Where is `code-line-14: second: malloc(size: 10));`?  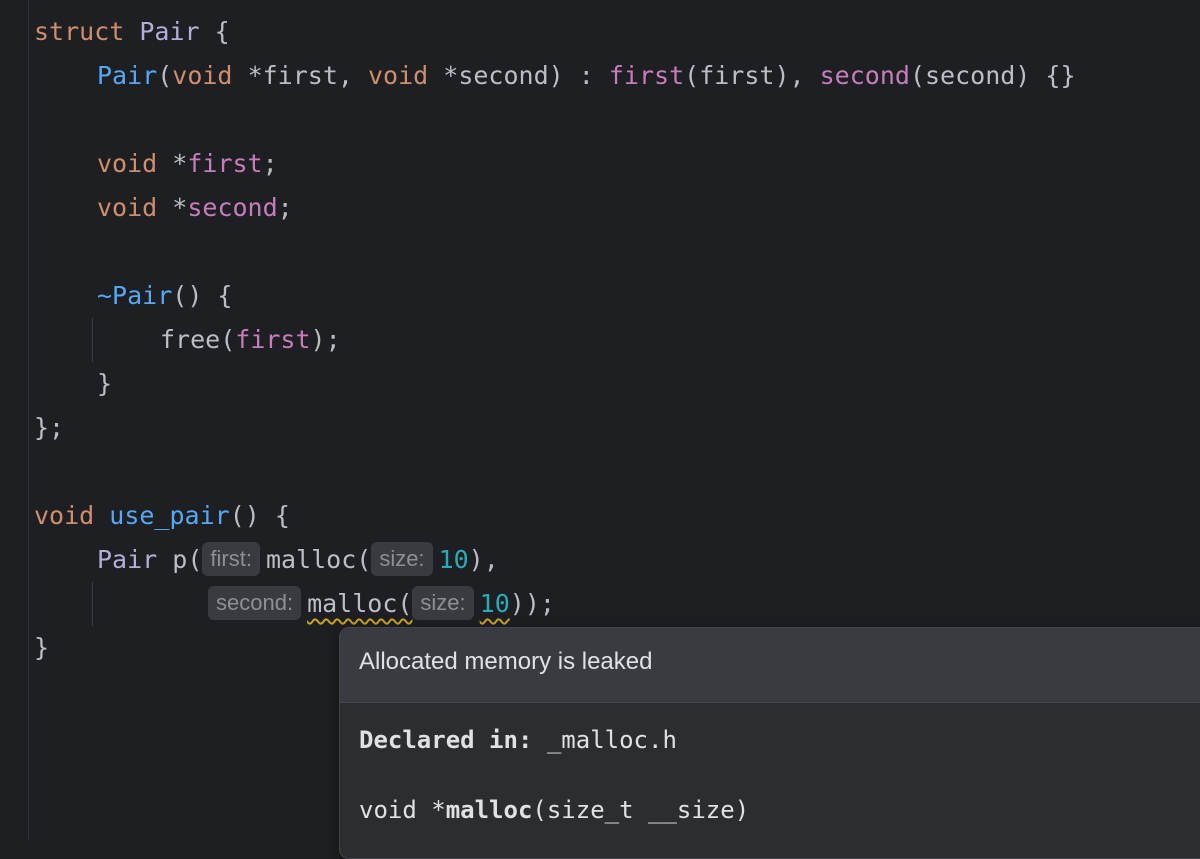 code-line-14: second: malloc(size: 10)); is located at coordinates (381, 604).